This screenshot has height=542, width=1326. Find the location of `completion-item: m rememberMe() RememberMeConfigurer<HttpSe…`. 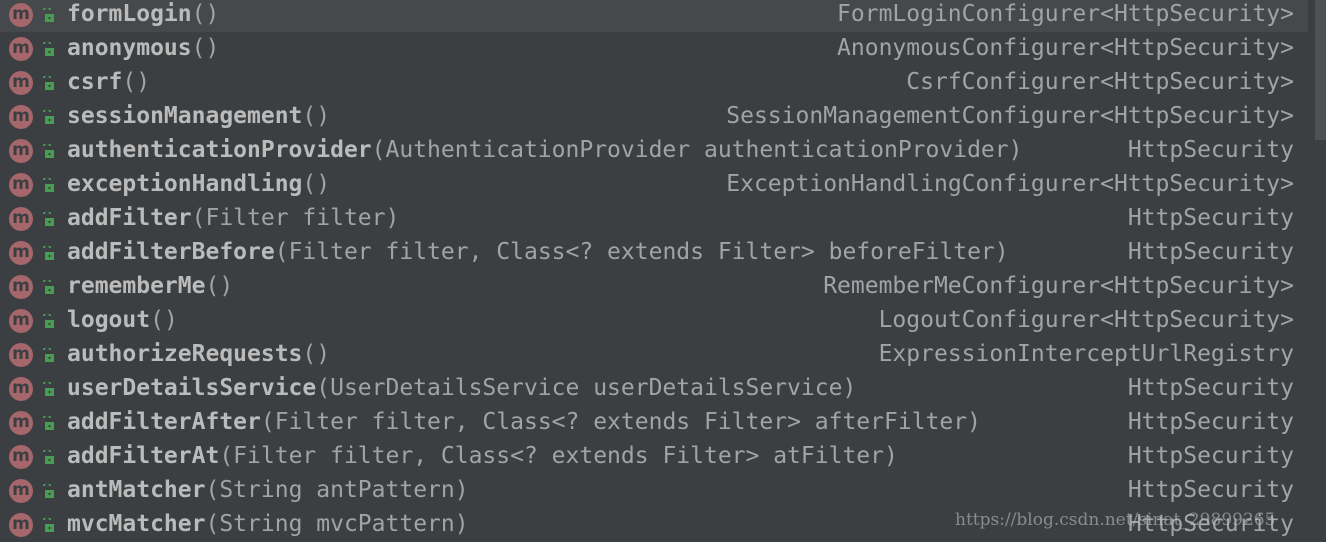

completion-item: m rememberMe() RememberMeConfigurer<HttpSe… is located at coordinates (654, 287).